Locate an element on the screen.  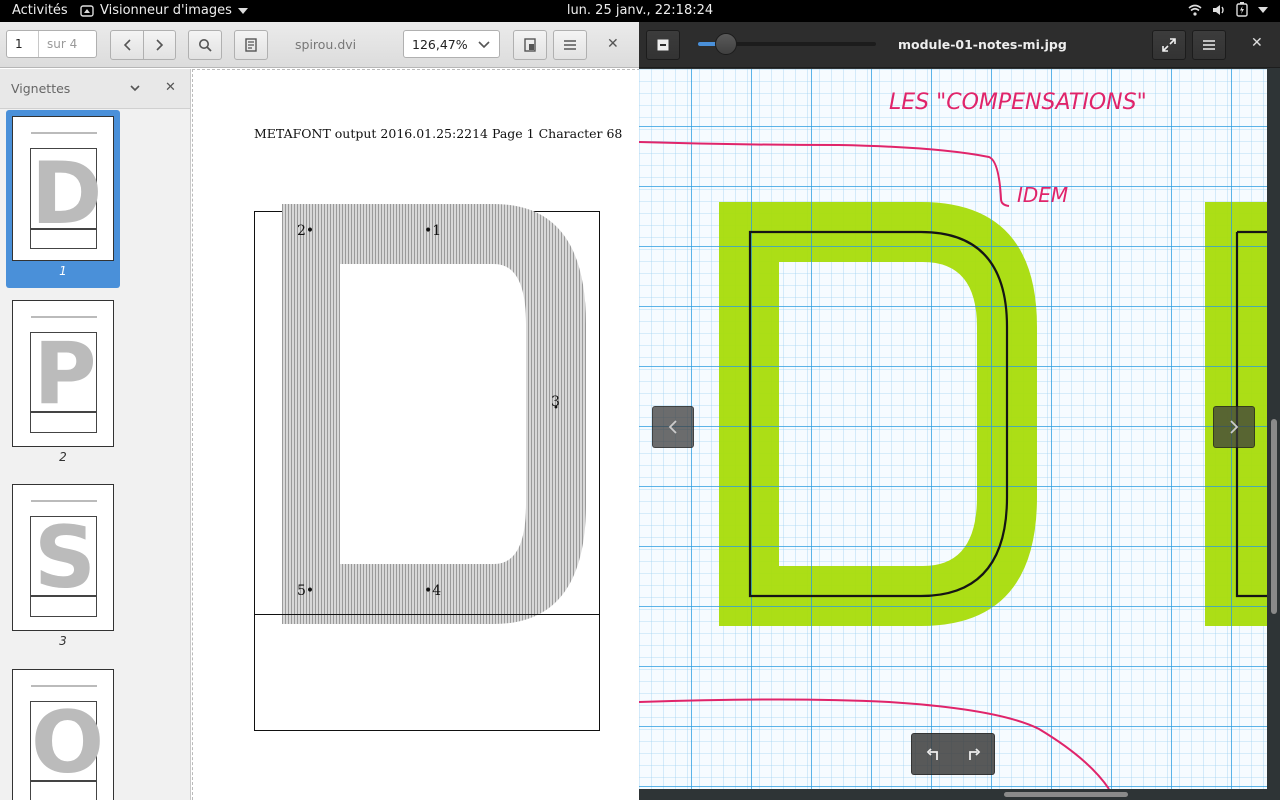
page-number-entry: 1 sur 4 is located at coordinates (51, 44).